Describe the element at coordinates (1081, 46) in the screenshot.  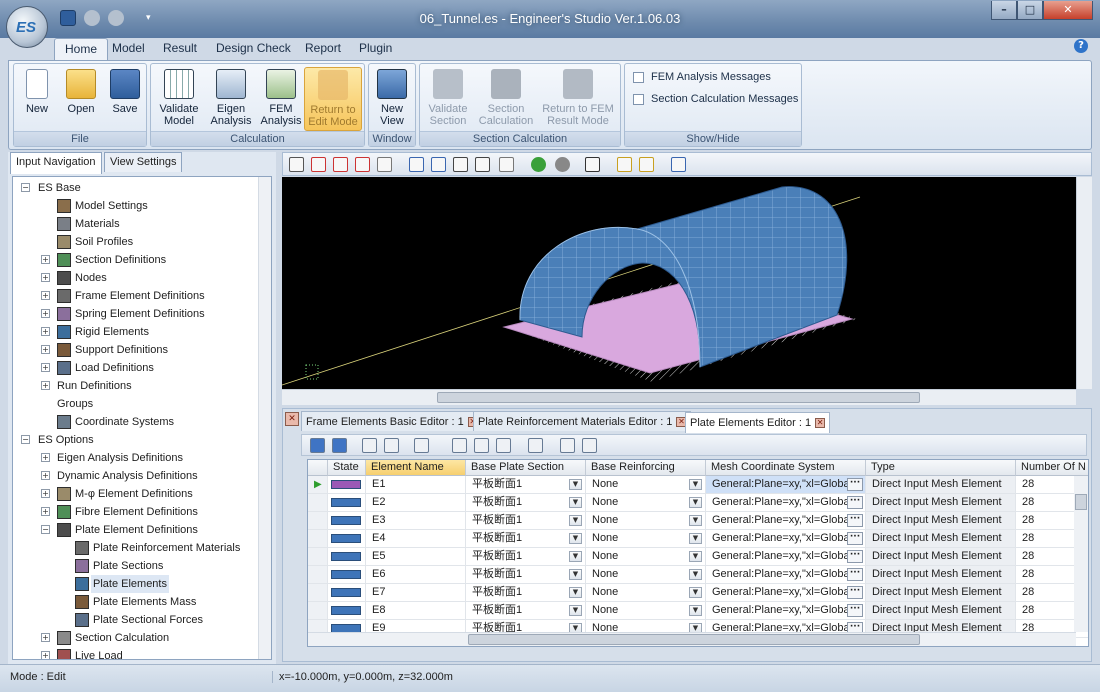
I see `help-icon: ?` at that location.